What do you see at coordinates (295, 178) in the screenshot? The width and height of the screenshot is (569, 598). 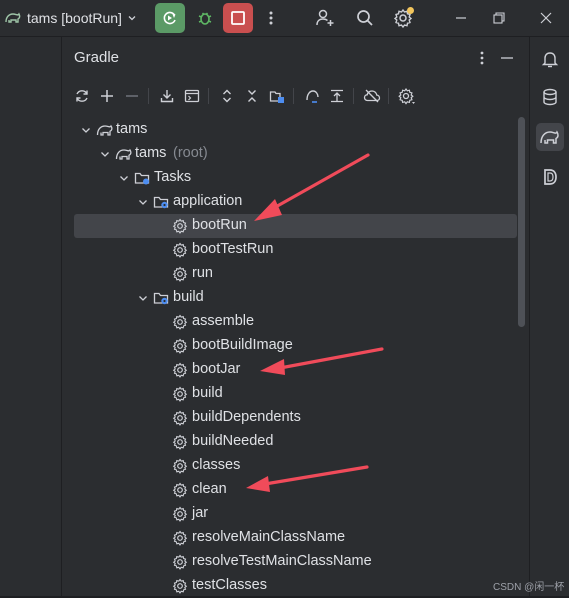 I see `tree-row: Tasks` at bounding box center [295, 178].